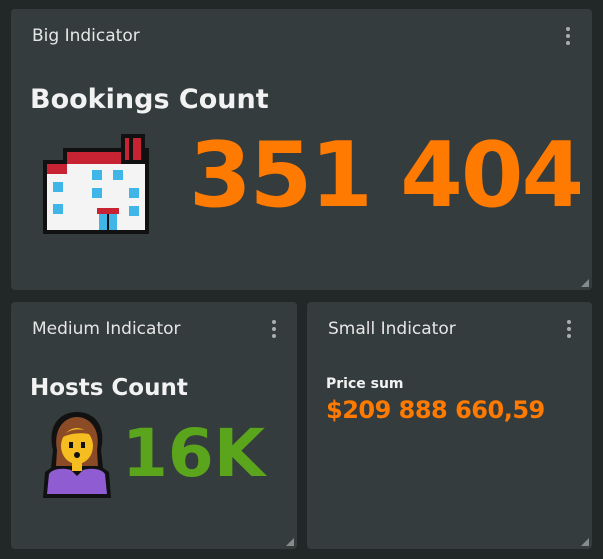 Image resolution: width=603 pixels, height=559 pixels. Describe the element at coordinates (392, 329) in the screenshot. I see `panel-title: Small Indicator` at that location.